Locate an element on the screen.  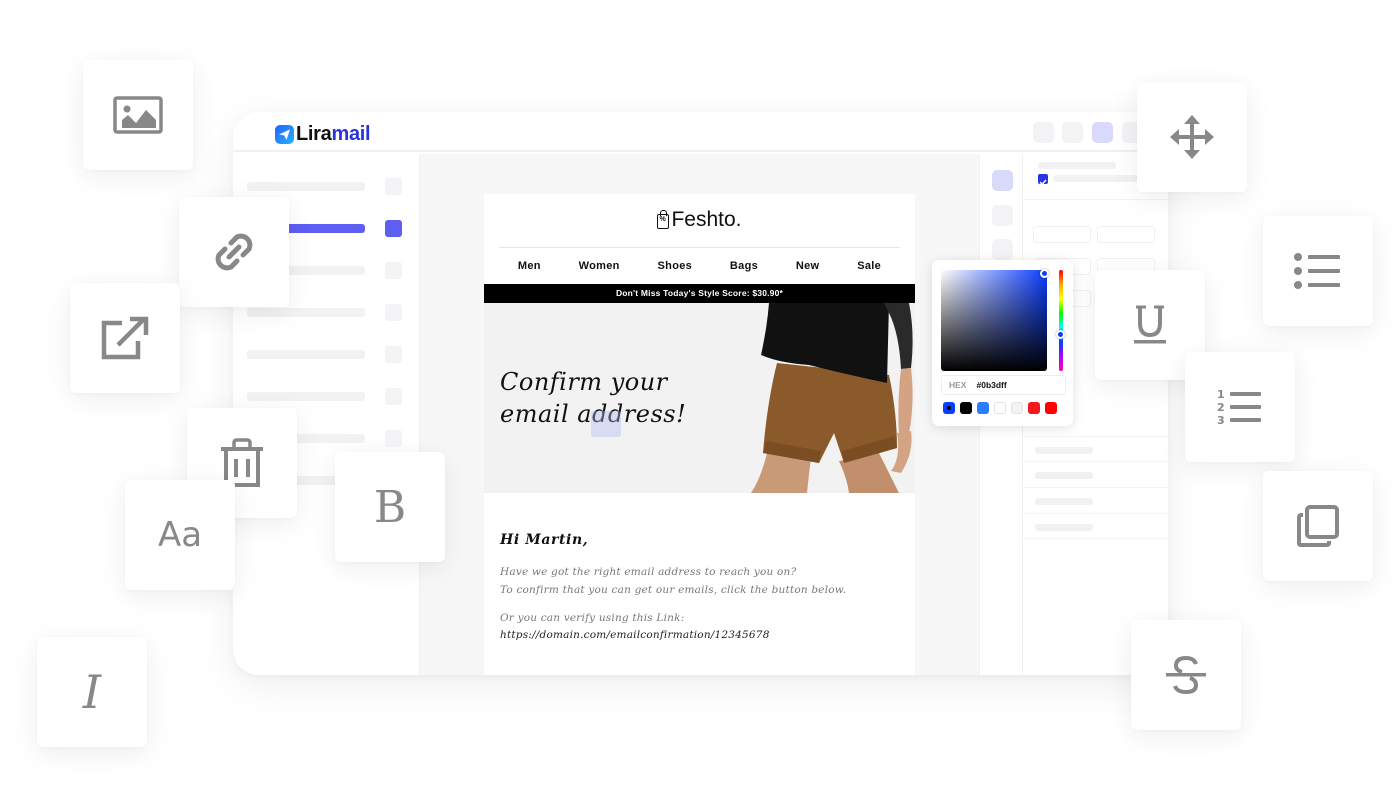
italic-tool: I is located at coordinates (92, 692).